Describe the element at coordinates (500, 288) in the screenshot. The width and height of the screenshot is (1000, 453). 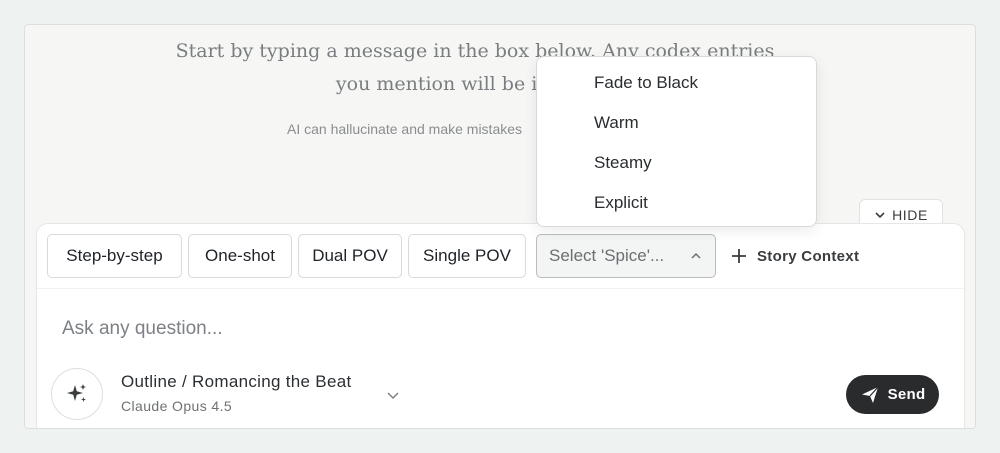
I see `toolbar-divider` at that location.